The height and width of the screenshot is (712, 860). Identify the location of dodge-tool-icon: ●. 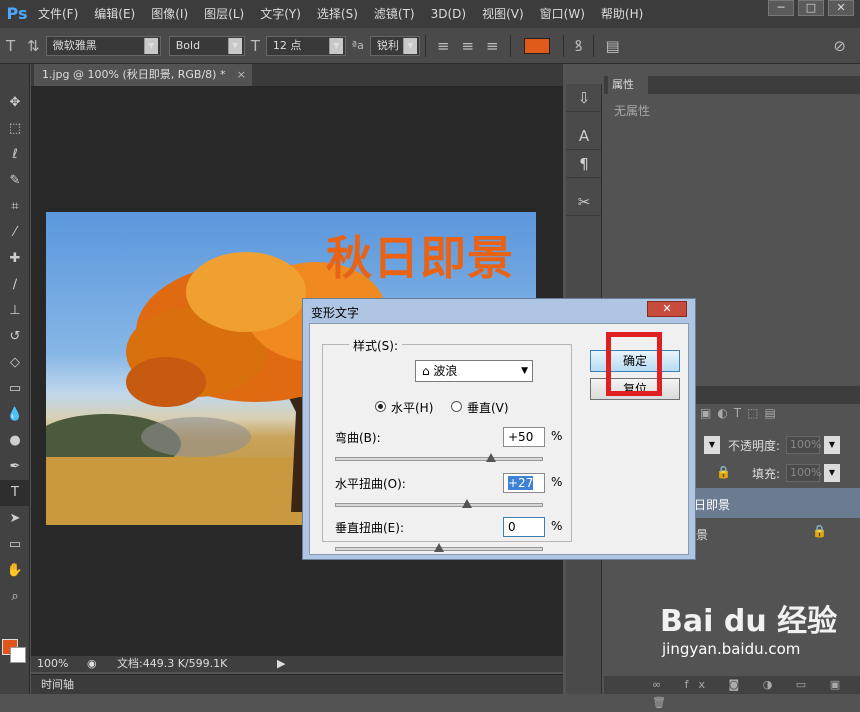
(15, 441).